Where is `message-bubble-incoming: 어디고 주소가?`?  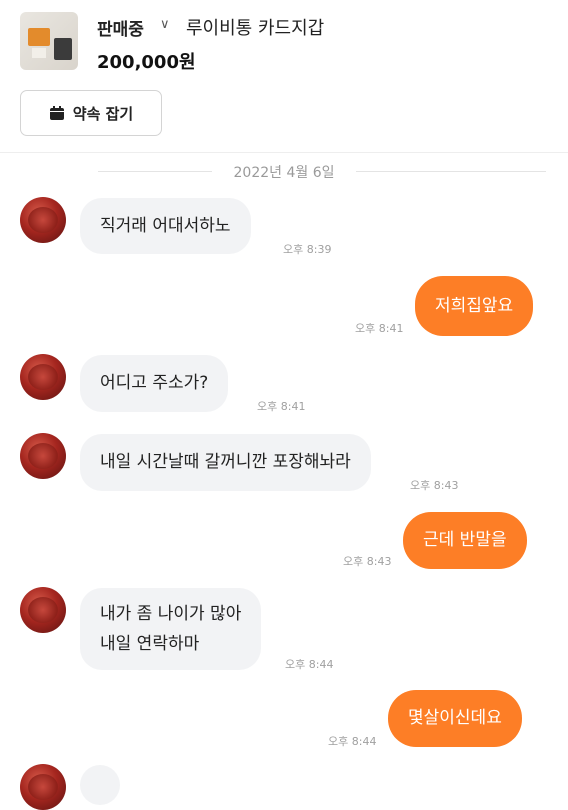 message-bubble-incoming: 어디고 주소가? is located at coordinates (154, 383).